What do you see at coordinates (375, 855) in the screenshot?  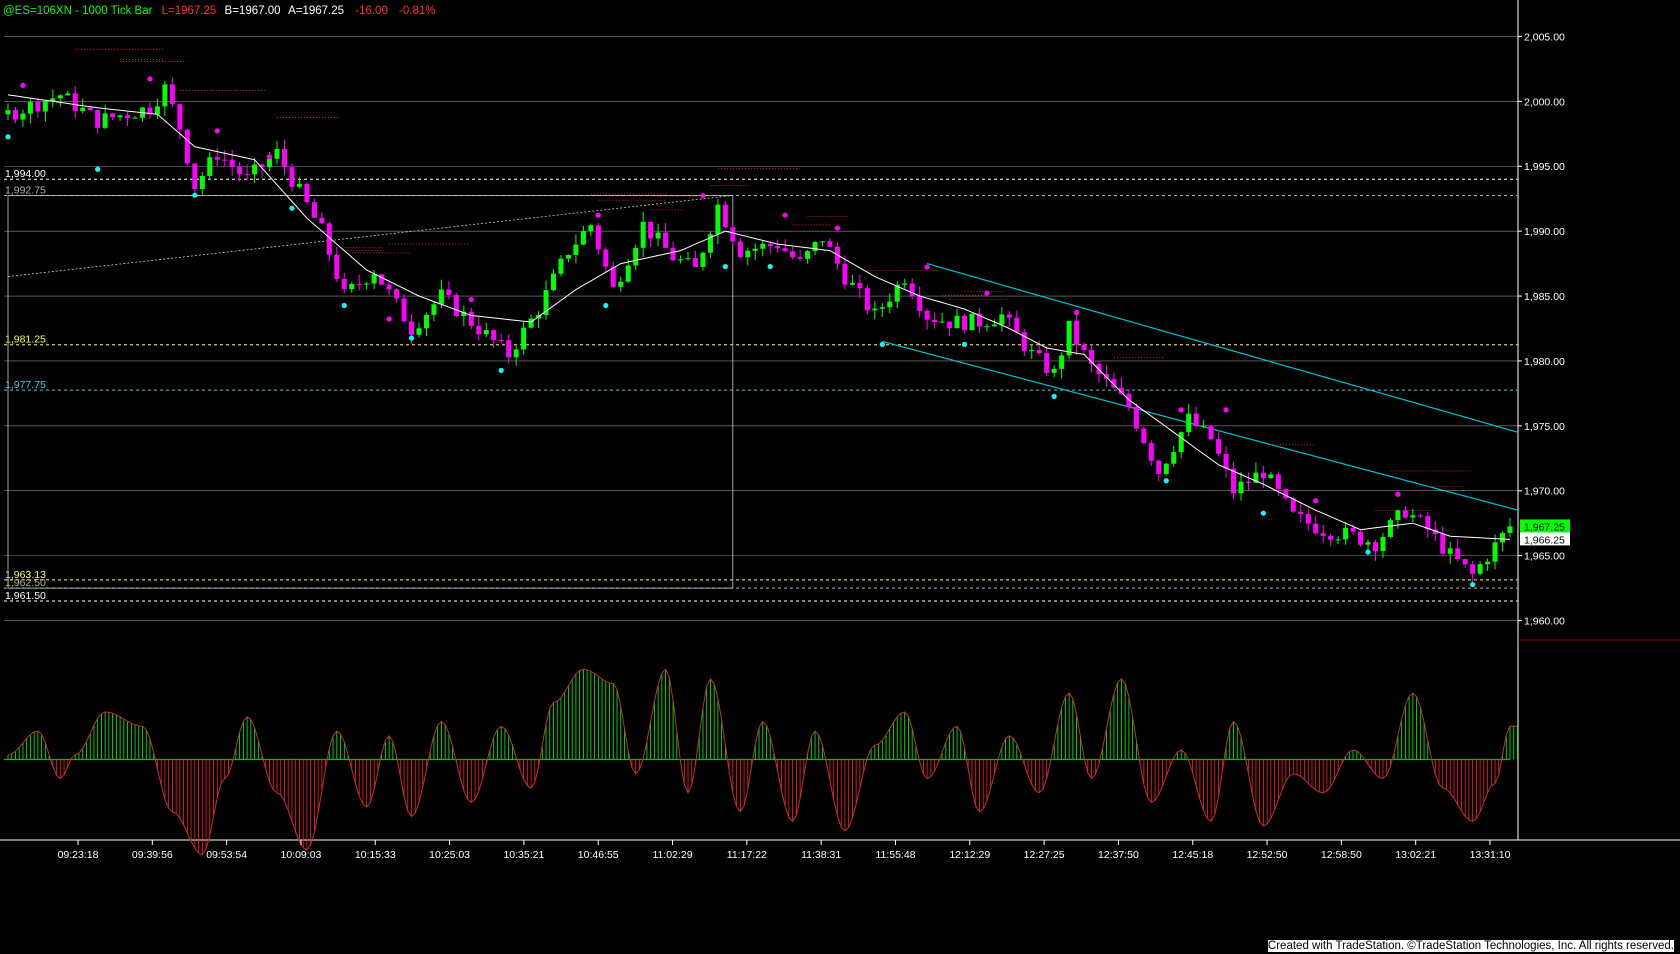 I see `time-tick-label: 10:15:33` at bounding box center [375, 855].